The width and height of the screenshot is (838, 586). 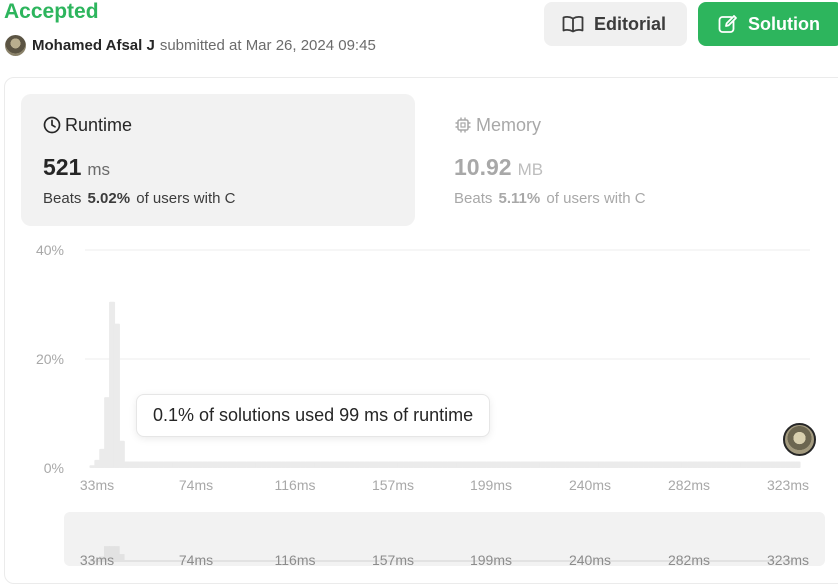 I want to click on x-tick-label: 33ms, so click(x=97, y=485).